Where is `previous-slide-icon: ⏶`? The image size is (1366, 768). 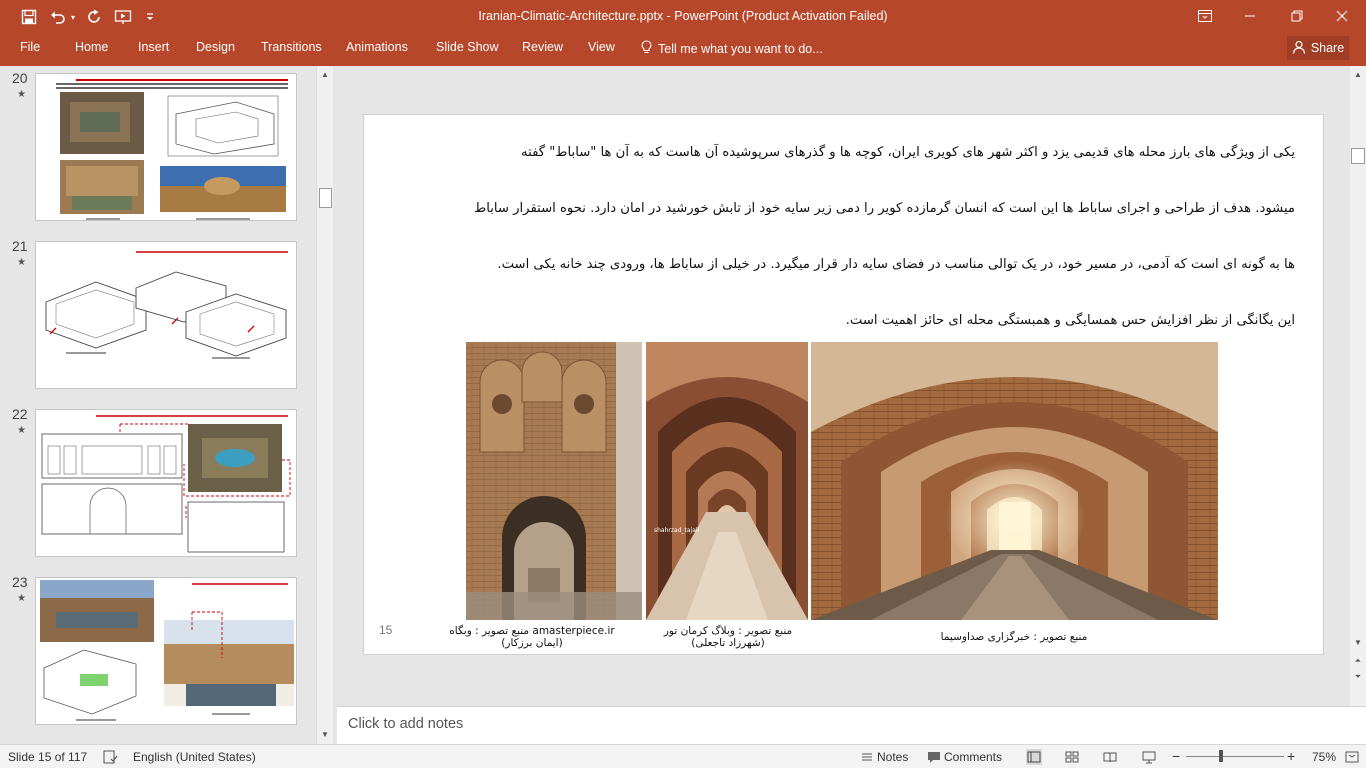
previous-slide-icon: ⏶ is located at coordinates (1358, 661).